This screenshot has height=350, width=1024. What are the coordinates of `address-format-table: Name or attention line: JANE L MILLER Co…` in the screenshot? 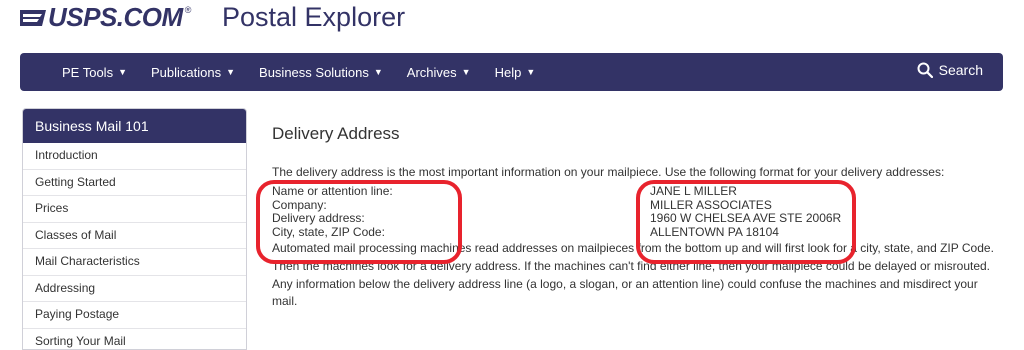 It's located at (637, 212).